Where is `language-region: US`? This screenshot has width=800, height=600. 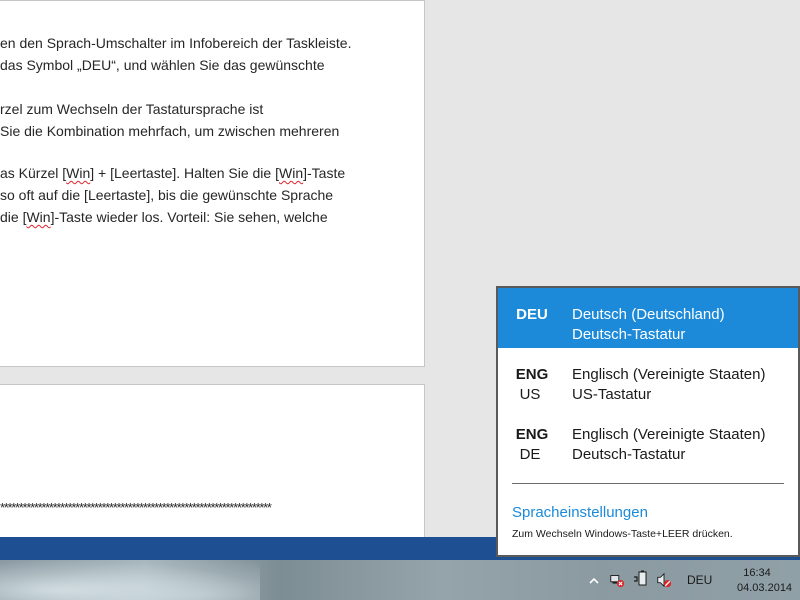 language-region: US is located at coordinates (530, 394).